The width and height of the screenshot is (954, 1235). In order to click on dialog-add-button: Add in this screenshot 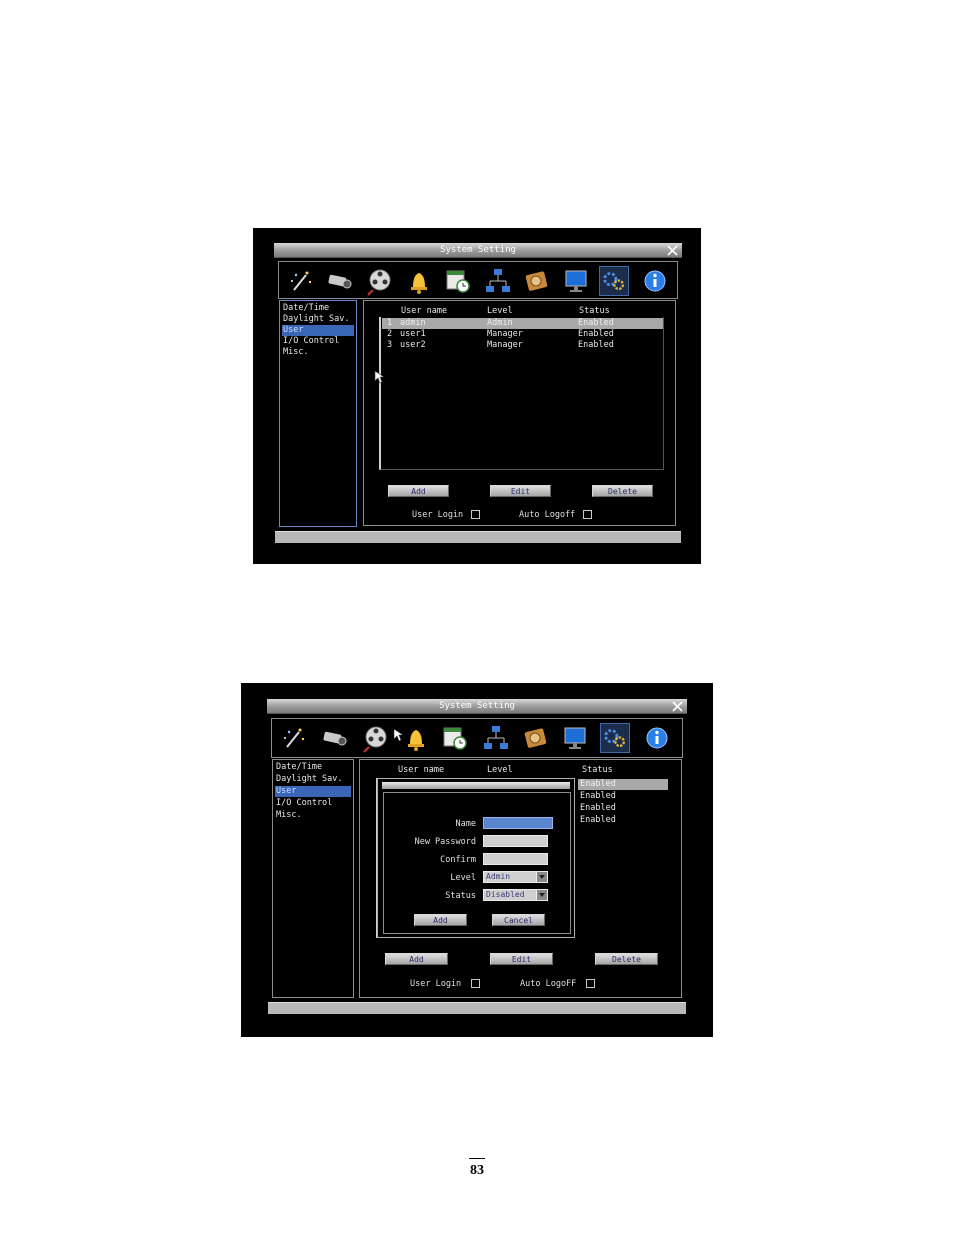, I will do `click(440, 920)`.